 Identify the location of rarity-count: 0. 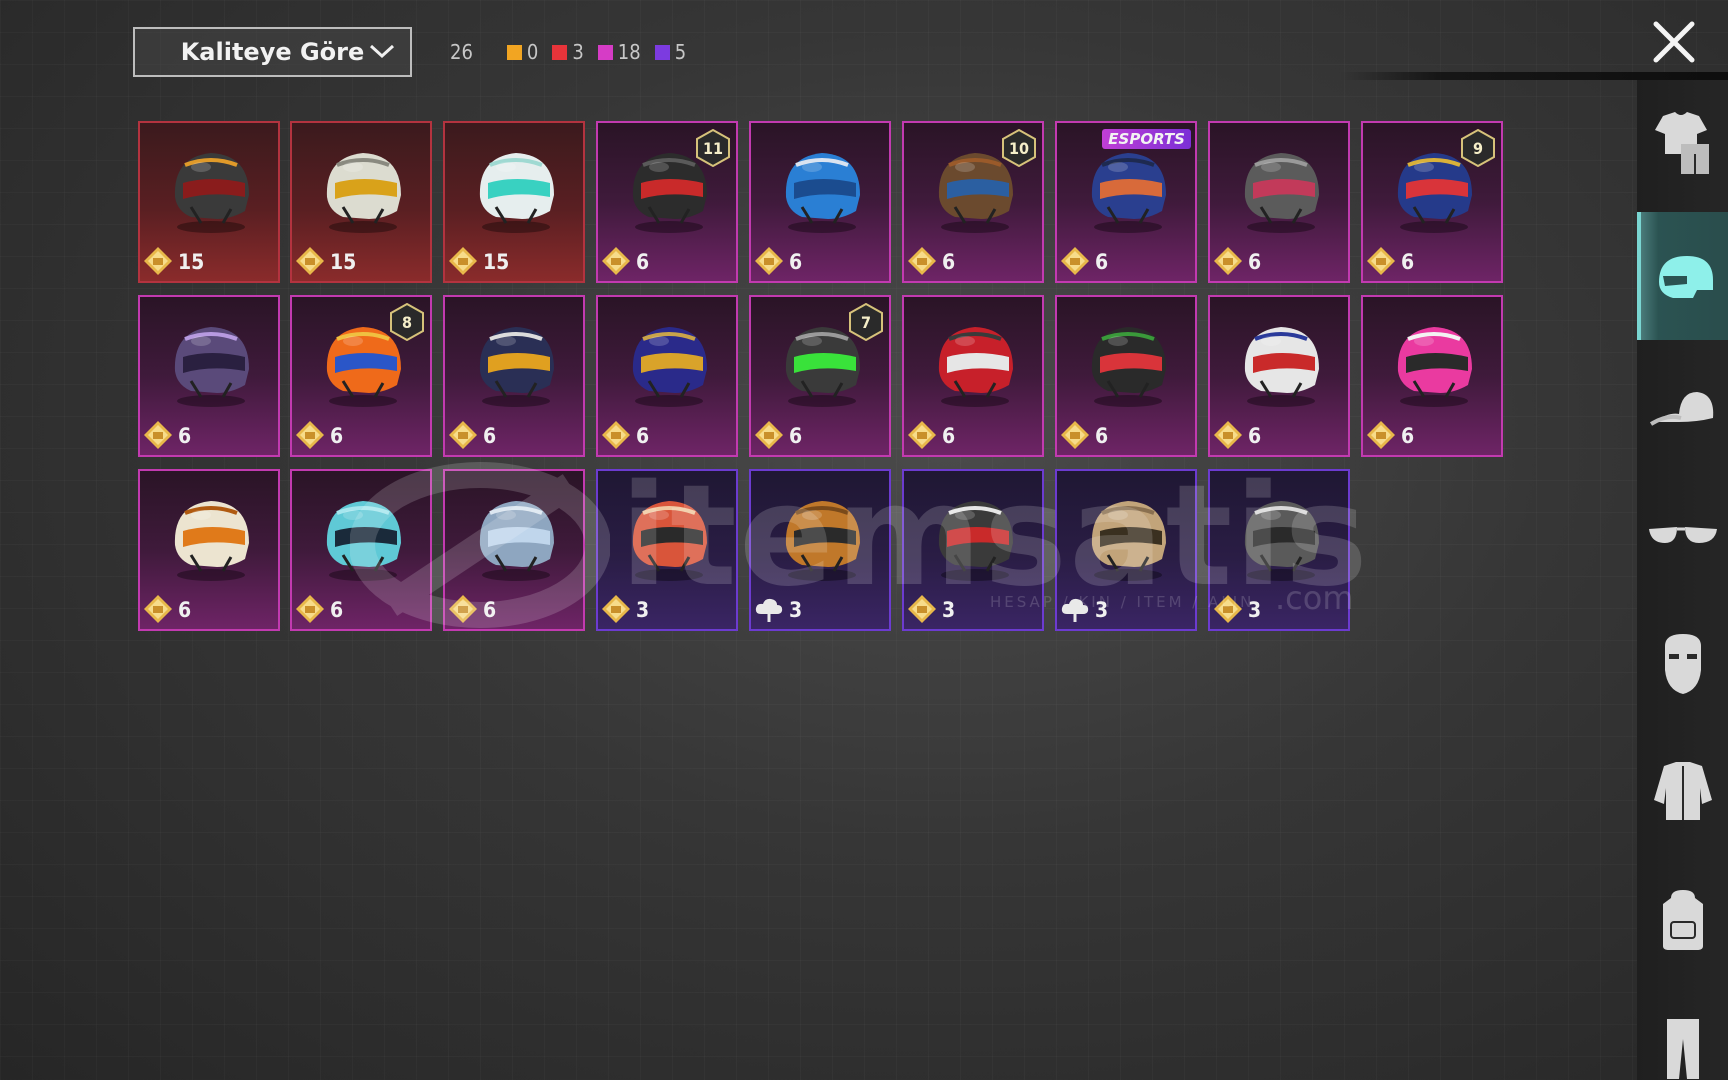
(522, 52).